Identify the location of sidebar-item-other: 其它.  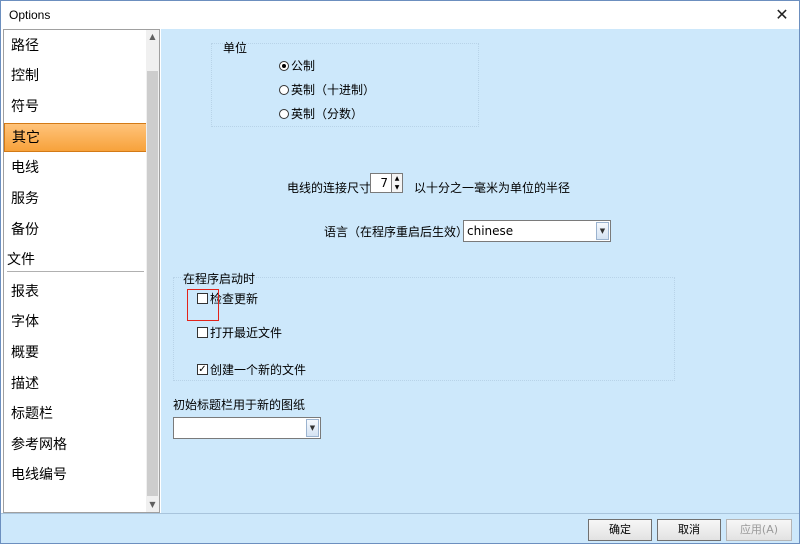
(76, 137).